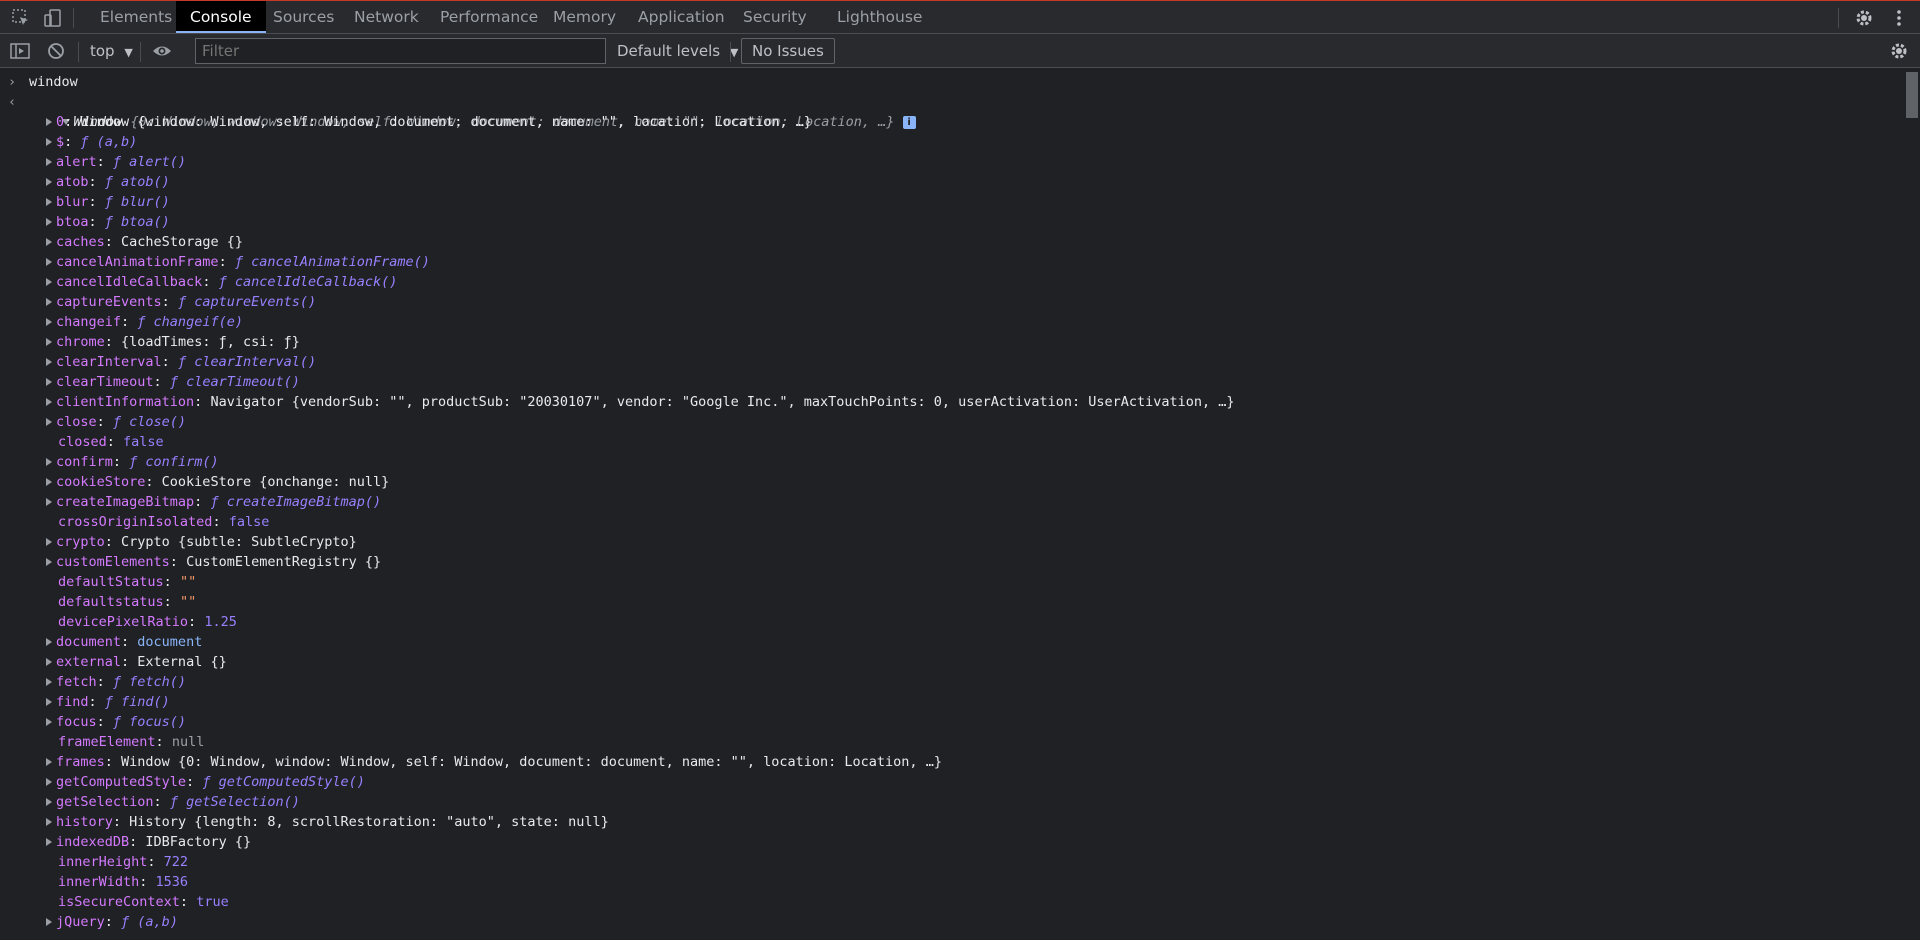 Image resolution: width=1920 pixels, height=940 pixels. What do you see at coordinates (116, 682) in the screenshot?
I see `property-row: fetch: ƒ fetch()` at bounding box center [116, 682].